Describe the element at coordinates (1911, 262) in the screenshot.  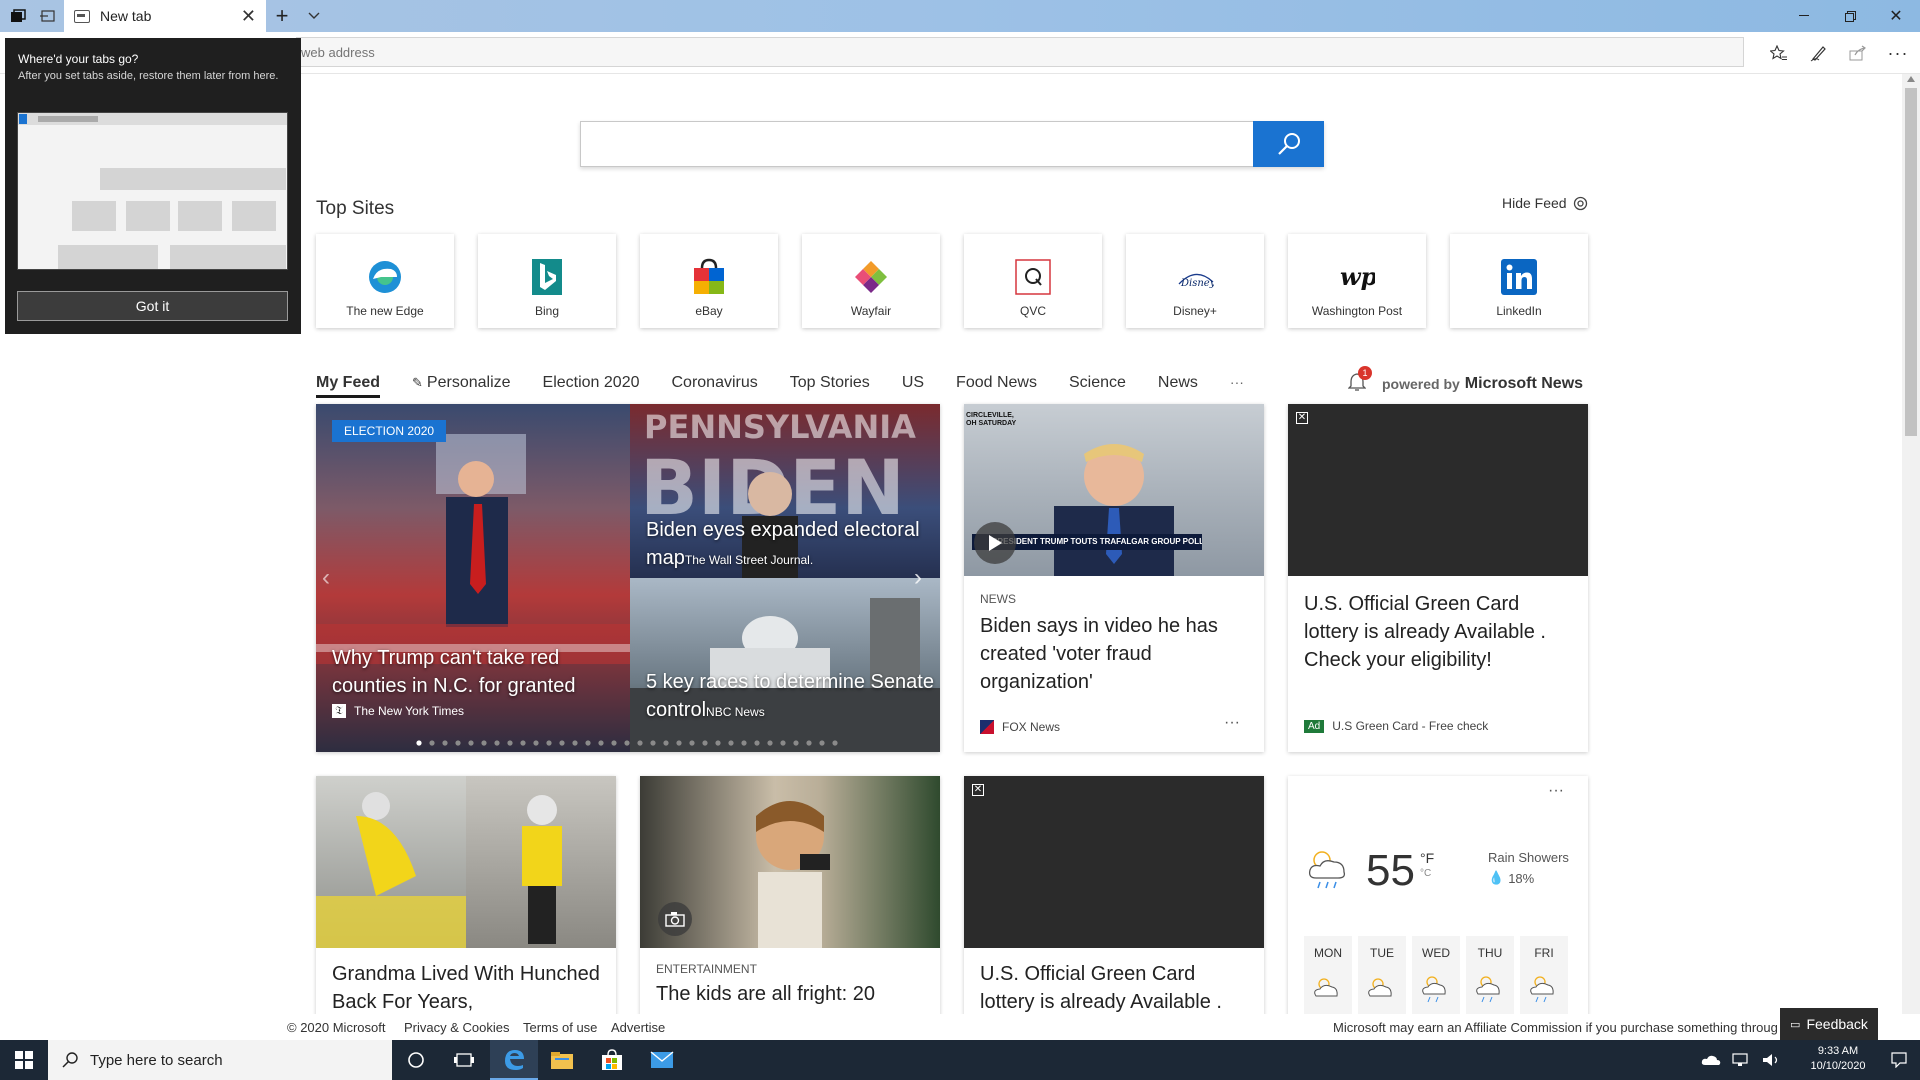
I see `scrollbar-thumb` at that location.